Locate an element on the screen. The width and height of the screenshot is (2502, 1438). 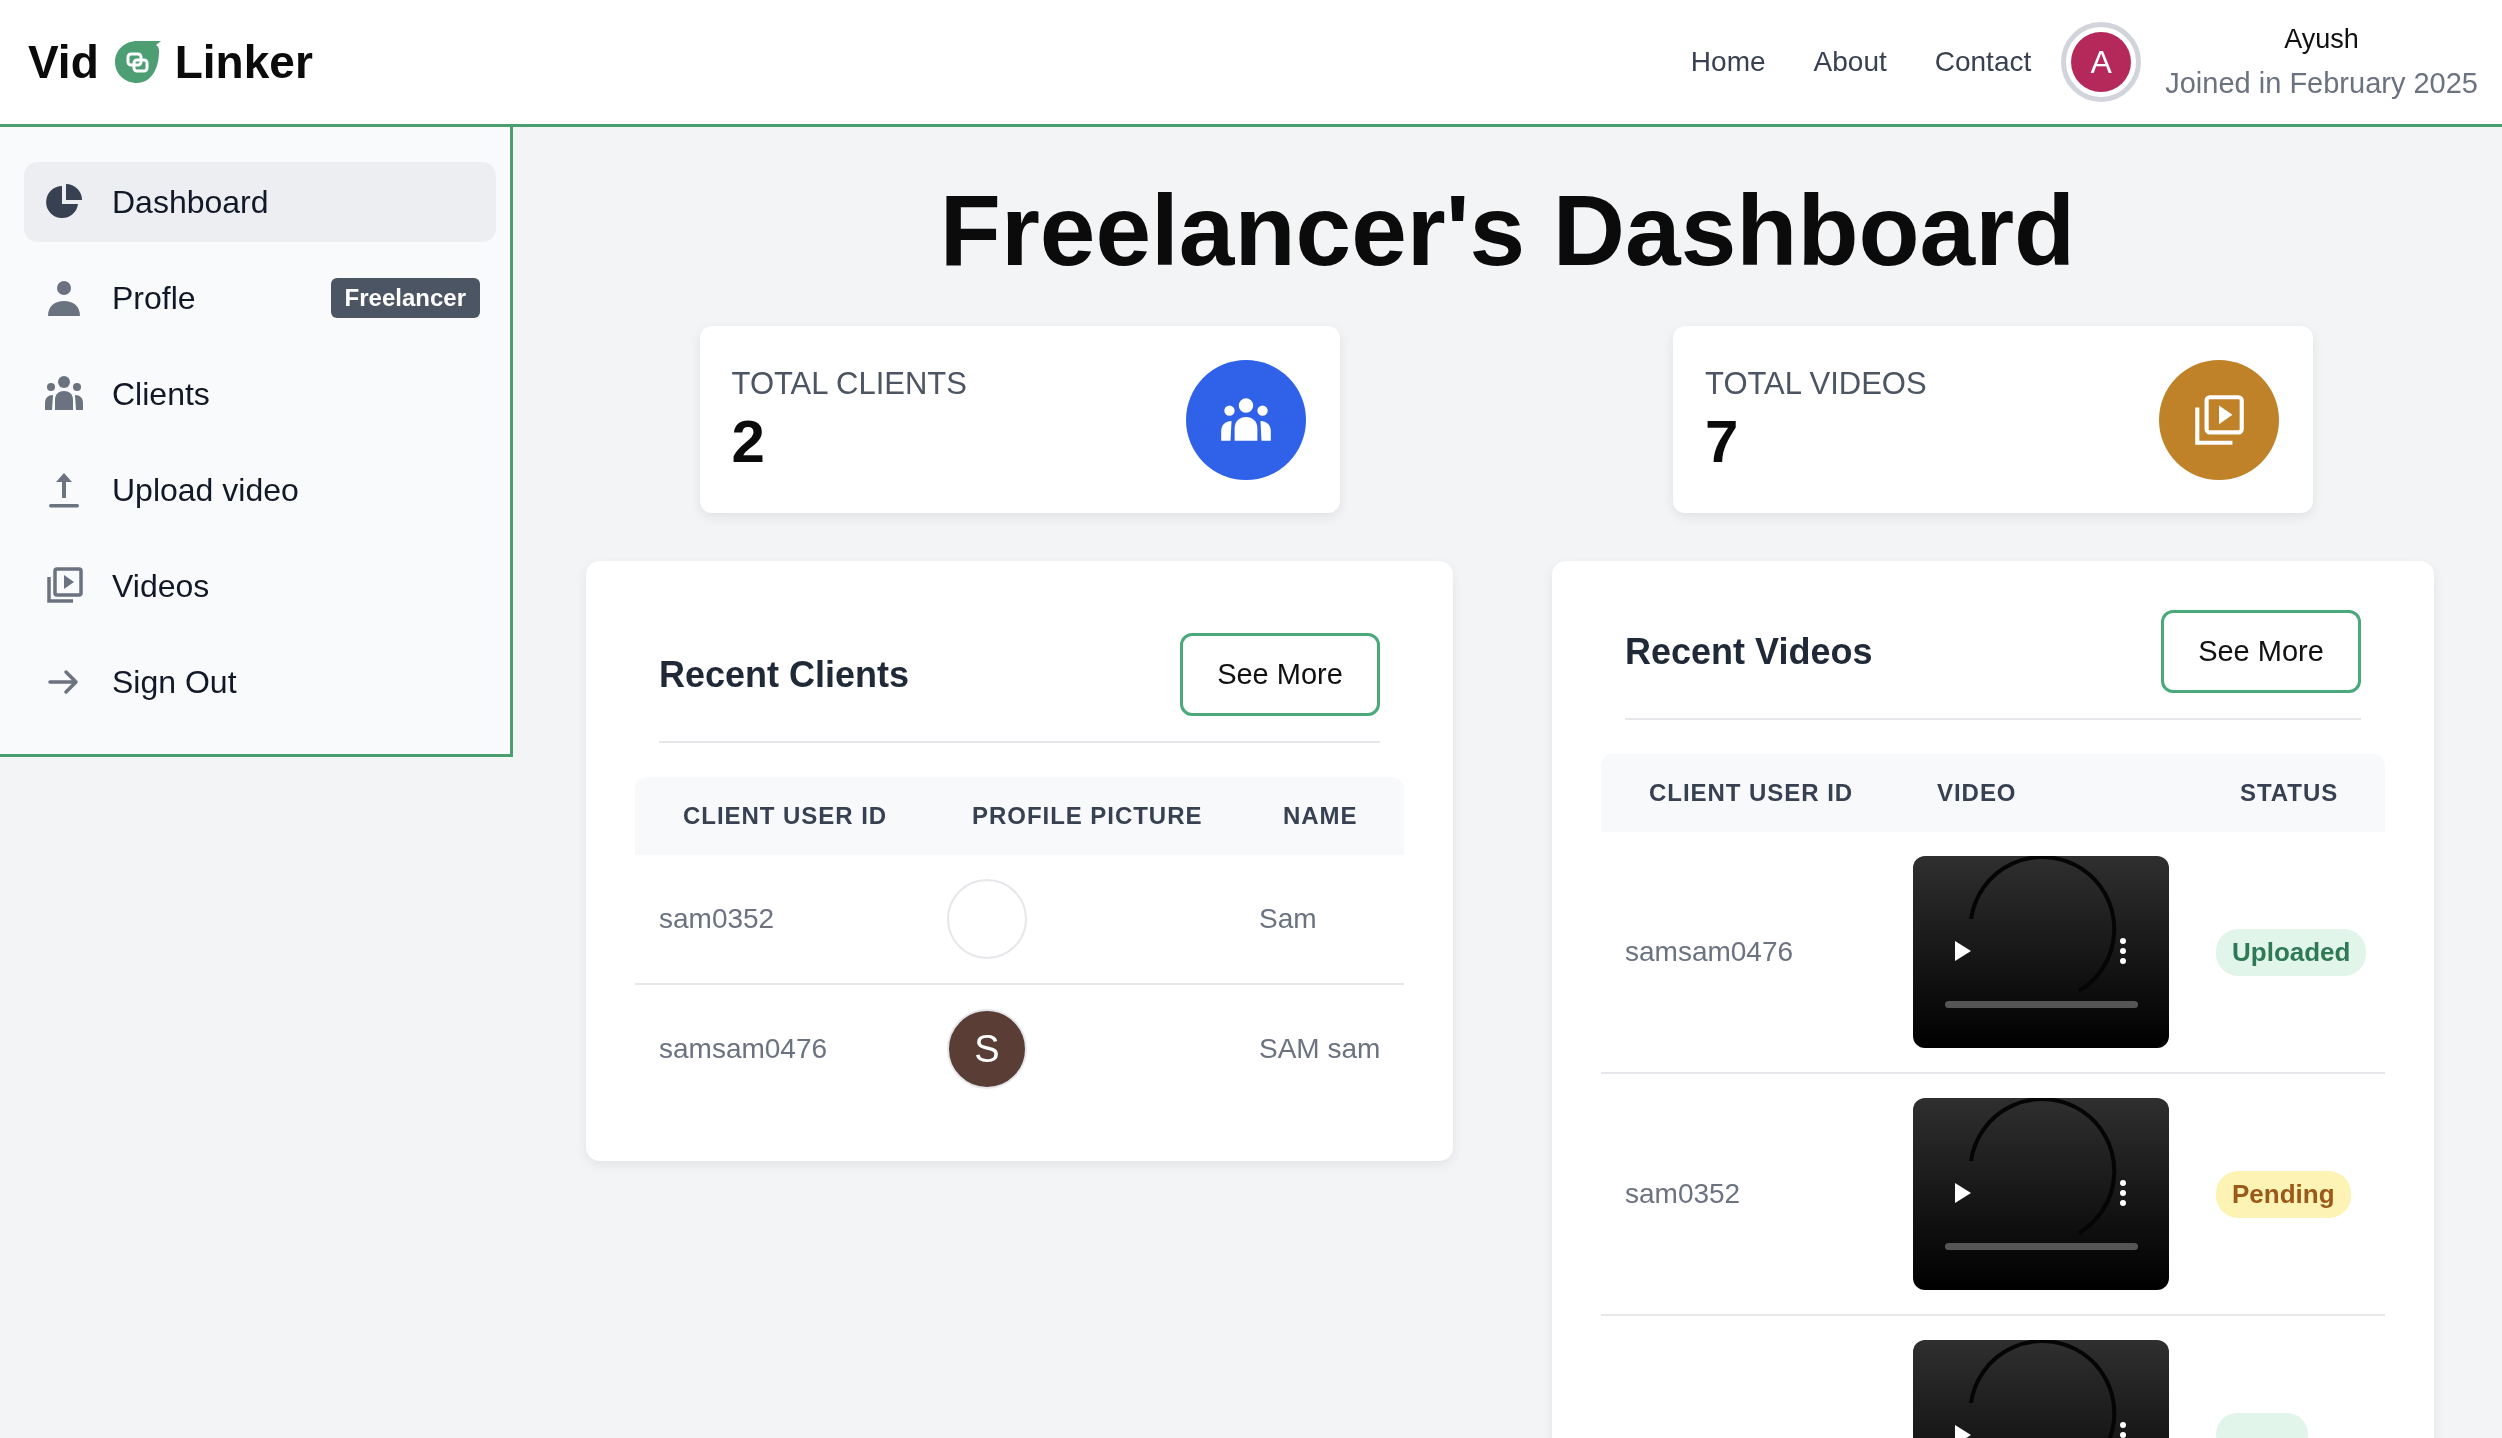
column-header: NAME is located at coordinates (1320, 816).